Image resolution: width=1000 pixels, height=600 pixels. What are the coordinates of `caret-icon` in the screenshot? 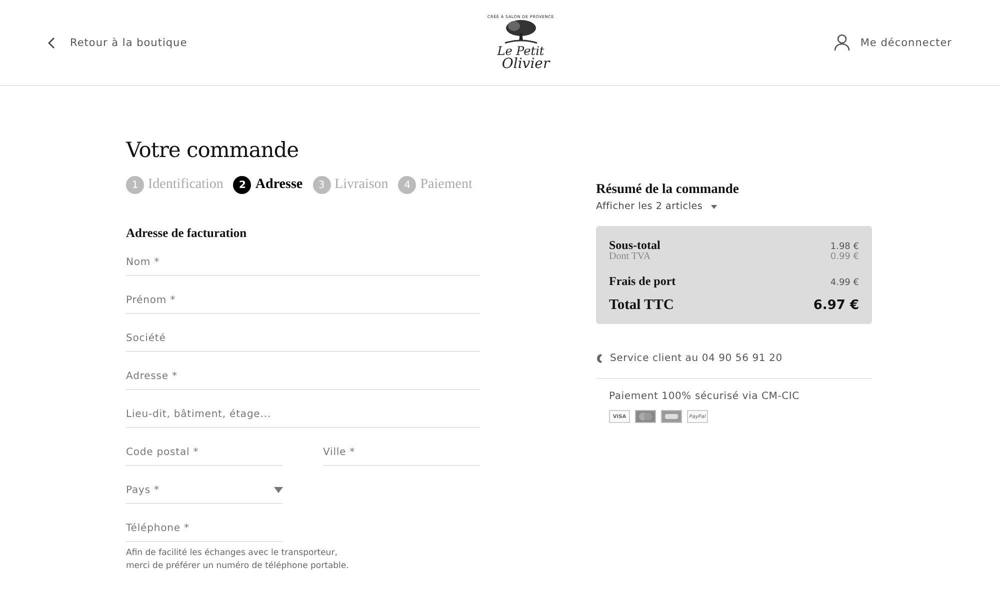 It's located at (713, 206).